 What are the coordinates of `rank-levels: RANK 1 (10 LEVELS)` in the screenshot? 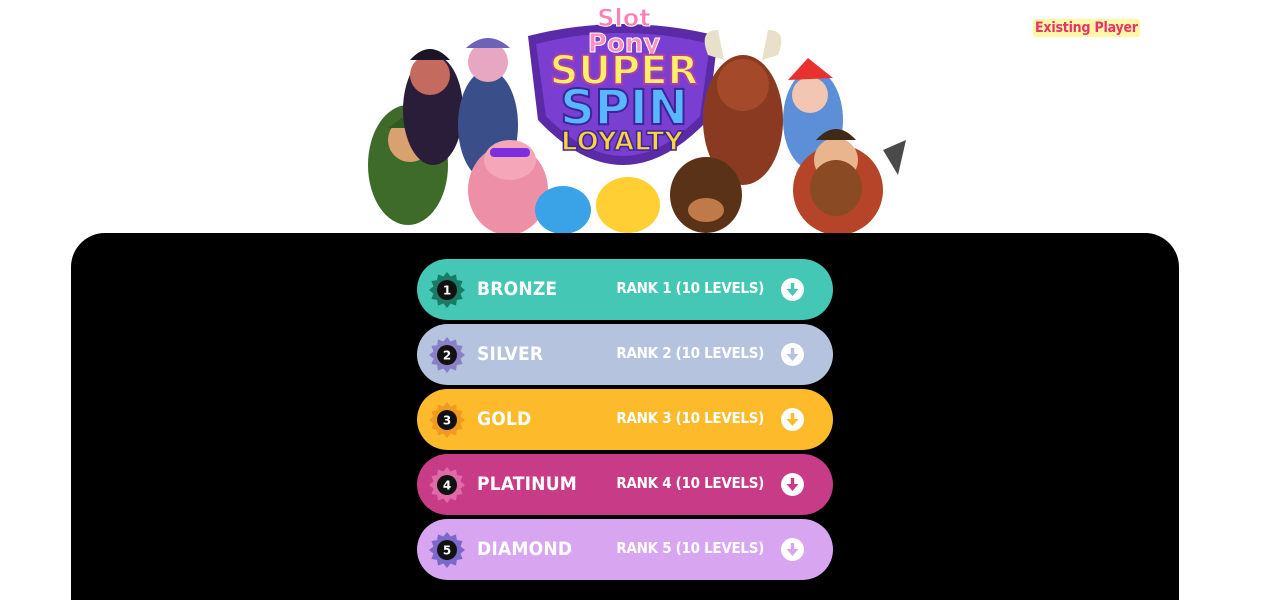 It's located at (690, 288).